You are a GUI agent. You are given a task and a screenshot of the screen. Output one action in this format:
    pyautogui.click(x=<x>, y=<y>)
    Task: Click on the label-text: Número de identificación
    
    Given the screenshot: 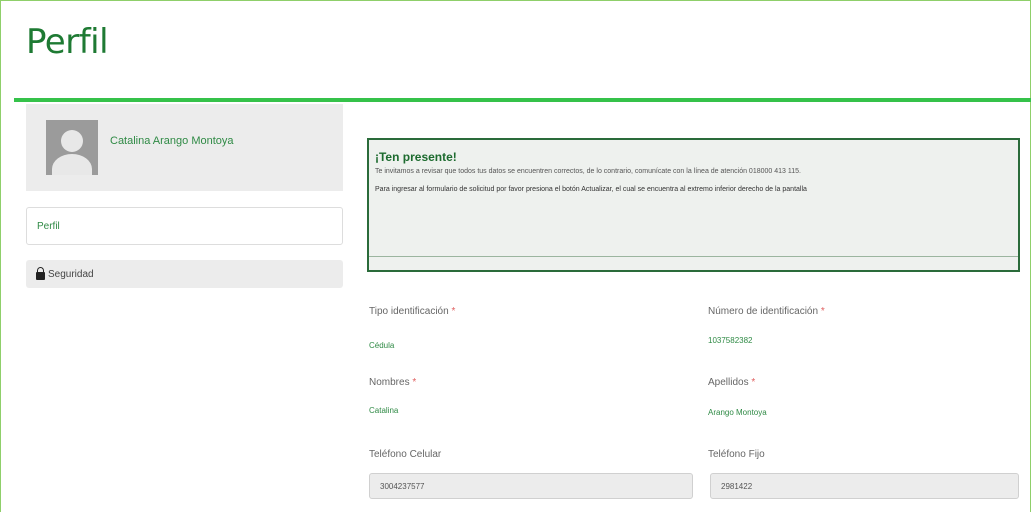 What is the action you would take?
    pyautogui.click(x=763, y=311)
    